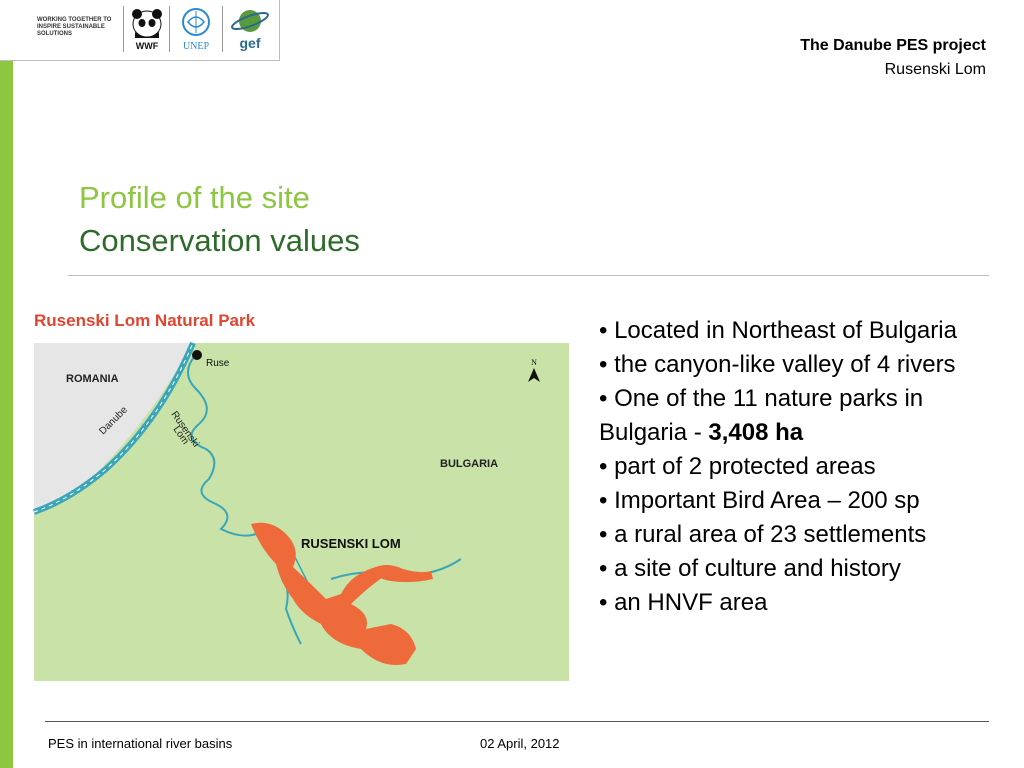  Describe the element at coordinates (250, 30) in the screenshot. I see `gef-logo: gef` at that location.